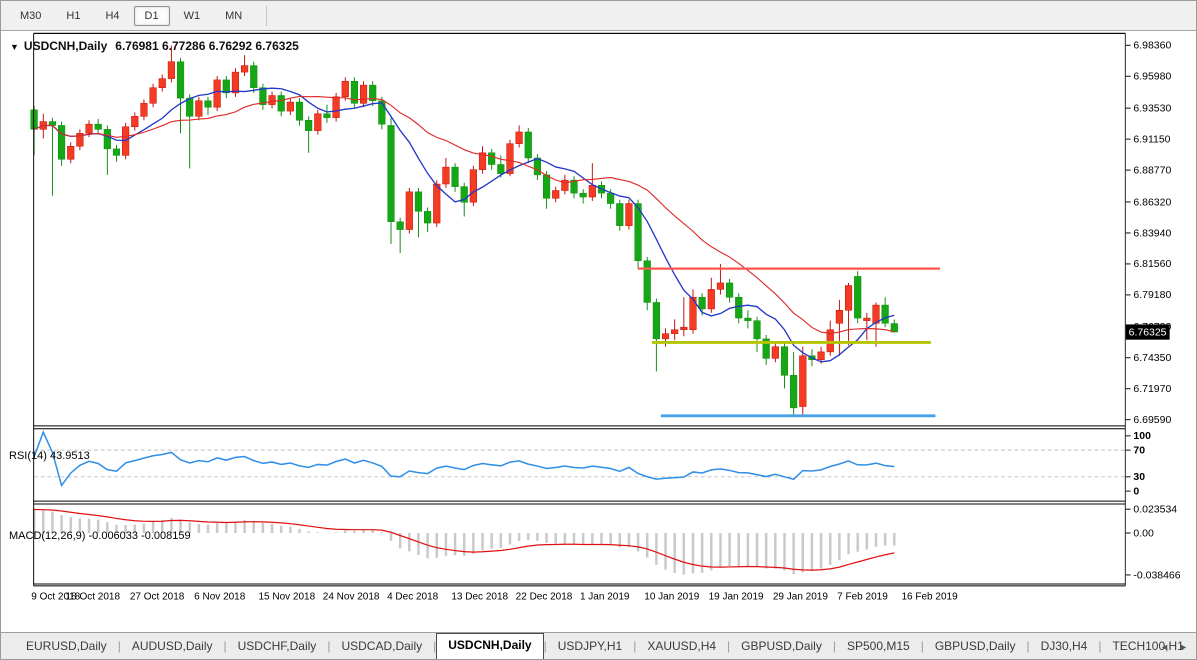 Image resolution: width=1197 pixels, height=660 pixels. Describe the element at coordinates (1139, 450) in the screenshot. I see `rsi-axis-label: 70` at that location.